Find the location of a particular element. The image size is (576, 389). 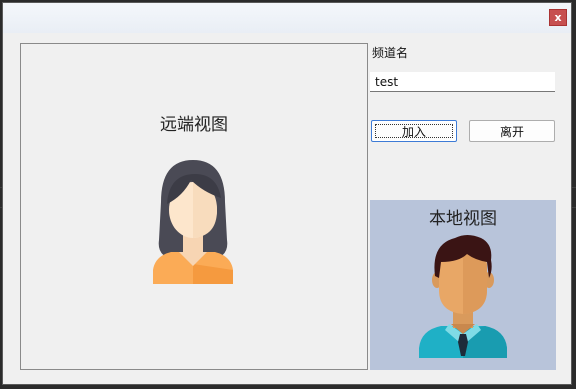

join-button: 加入 is located at coordinates (414, 131).